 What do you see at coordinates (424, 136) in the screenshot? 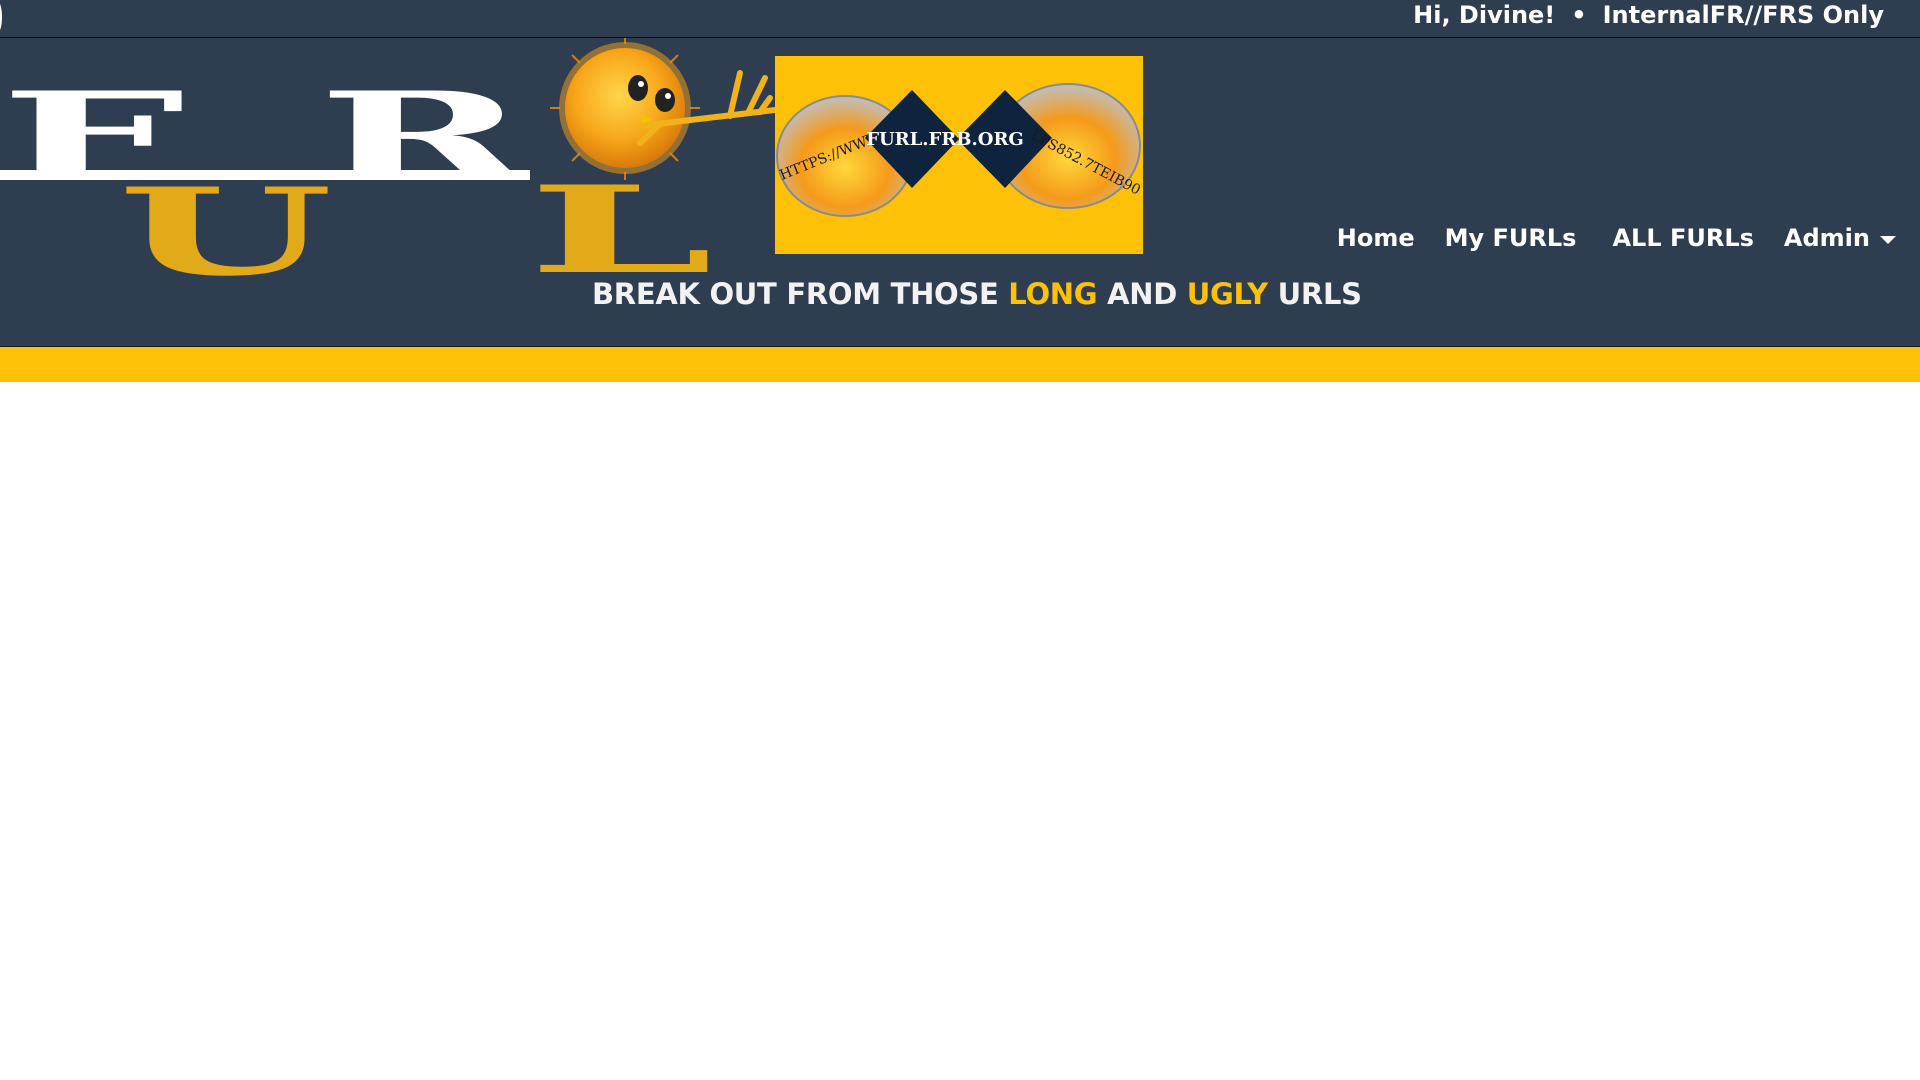
I see `logo-letter-r: R` at bounding box center [424, 136].